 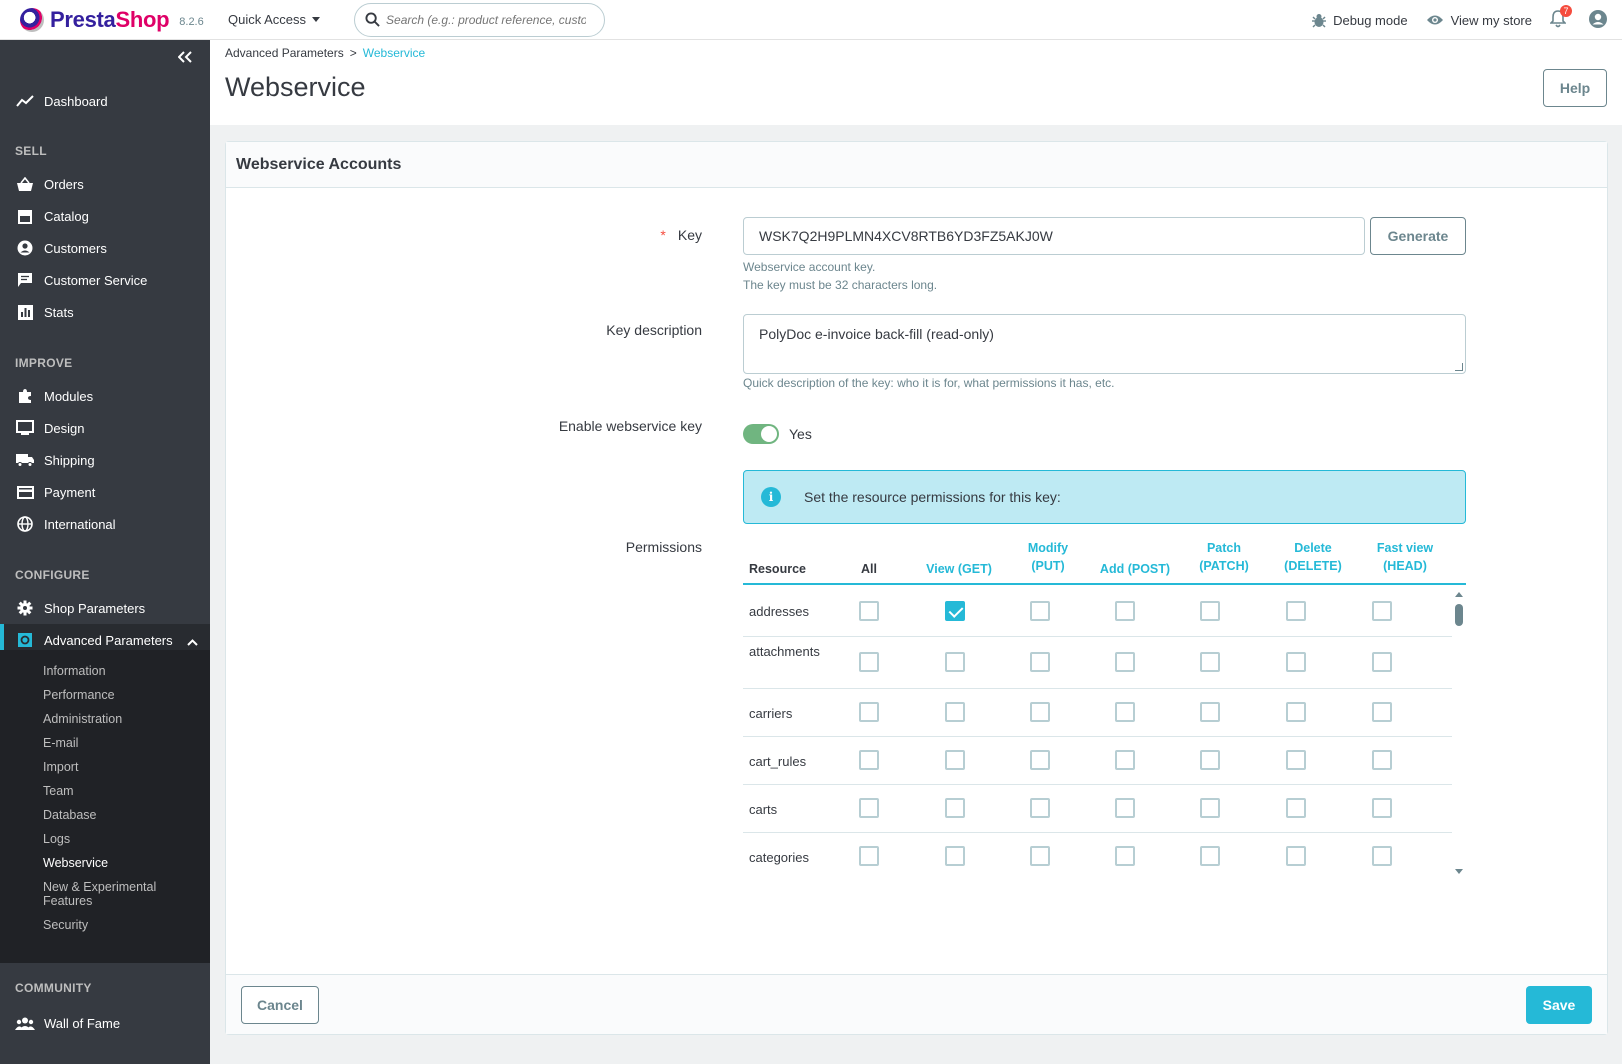 What do you see at coordinates (1479, 20) in the screenshot?
I see `view-store-link: View my store` at bounding box center [1479, 20].